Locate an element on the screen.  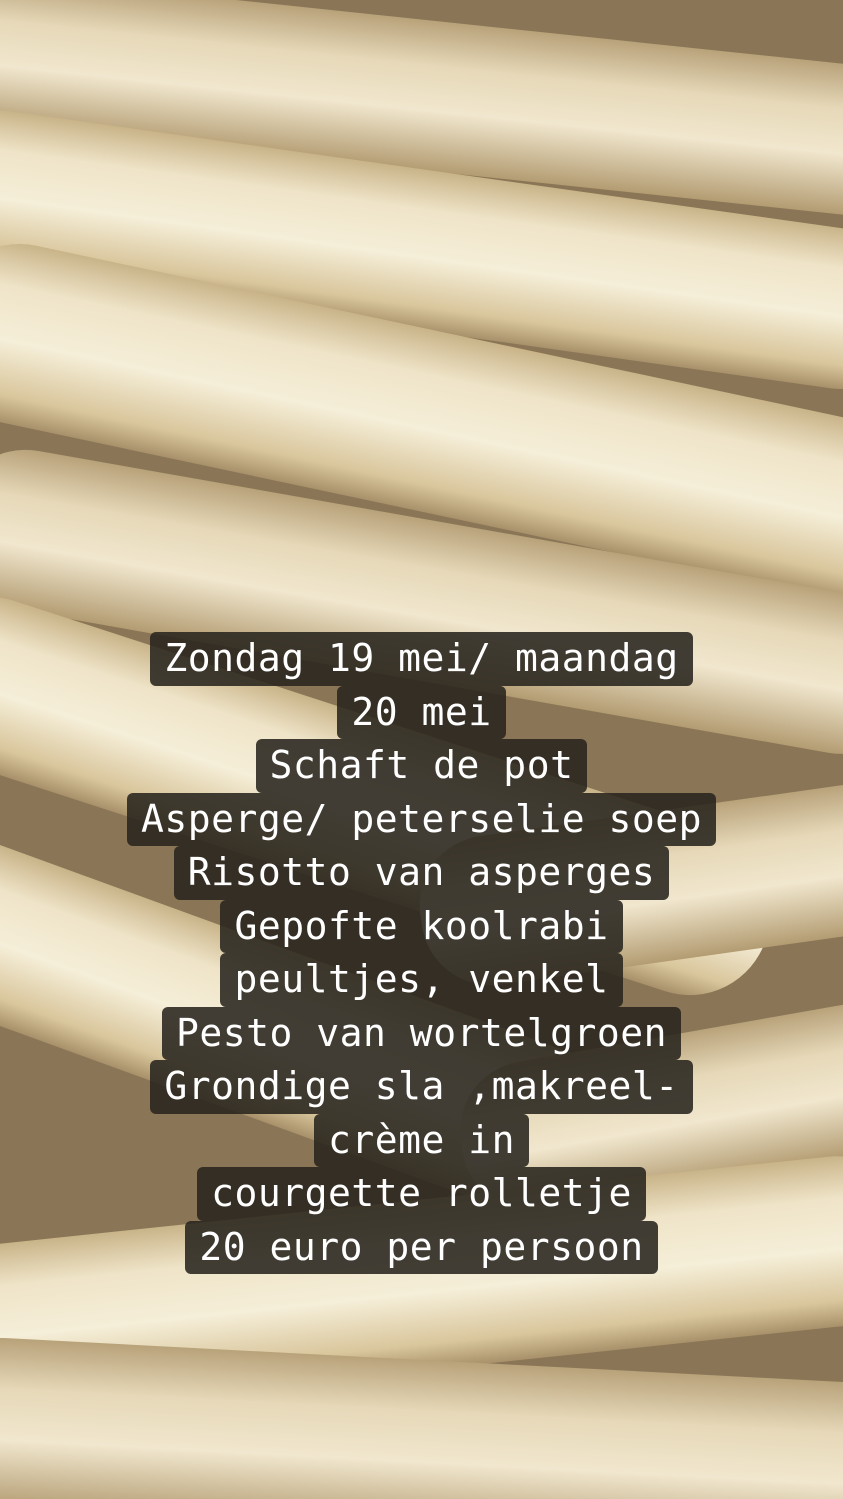
caption-line-creme: crème in is located at coordinates (421, 1140).